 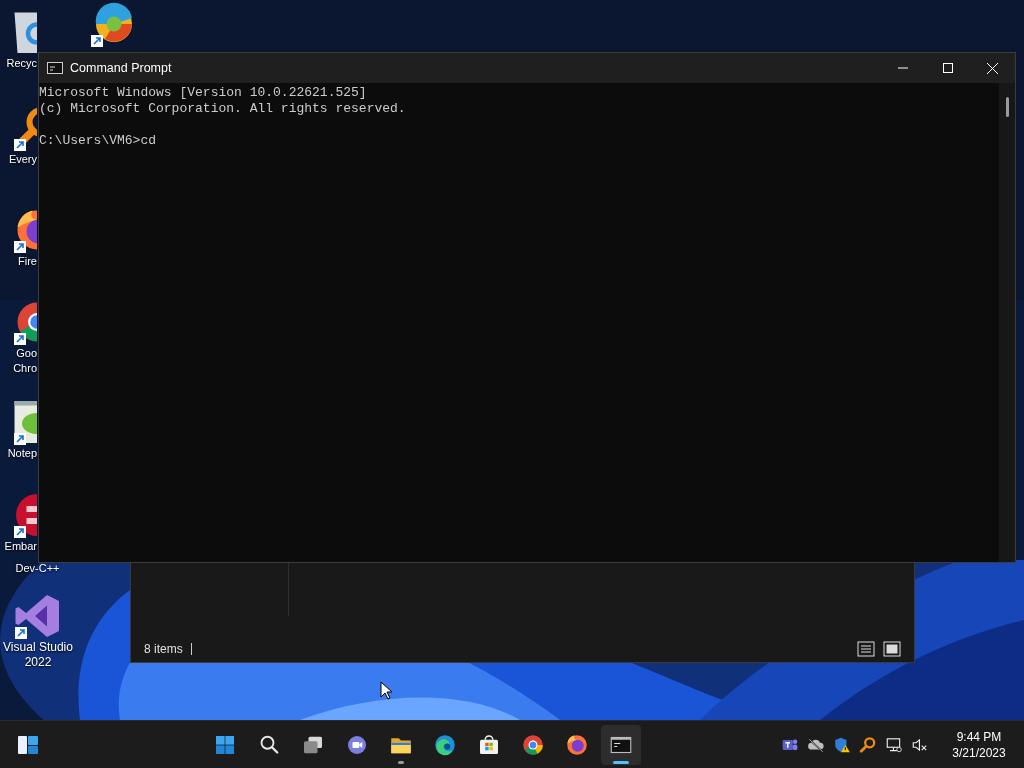 What do you see at coordinates (992, 68) in the screenshot?
I see `close-icon` at bounding box center [992, 68].